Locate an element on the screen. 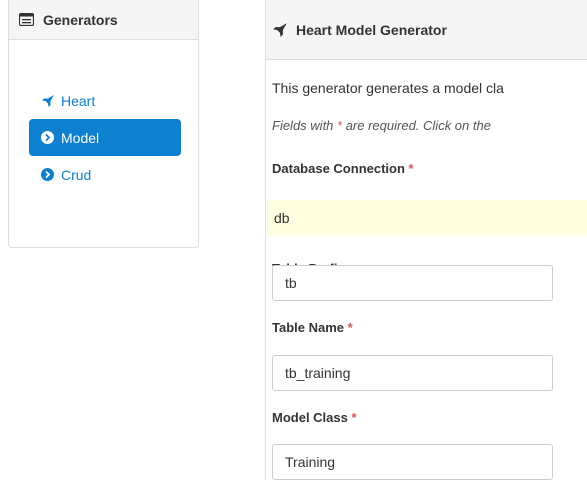 This screenshot has height=480, width=587. generator-form-header: Heart Model Generator is located at coordinates (426, 30).